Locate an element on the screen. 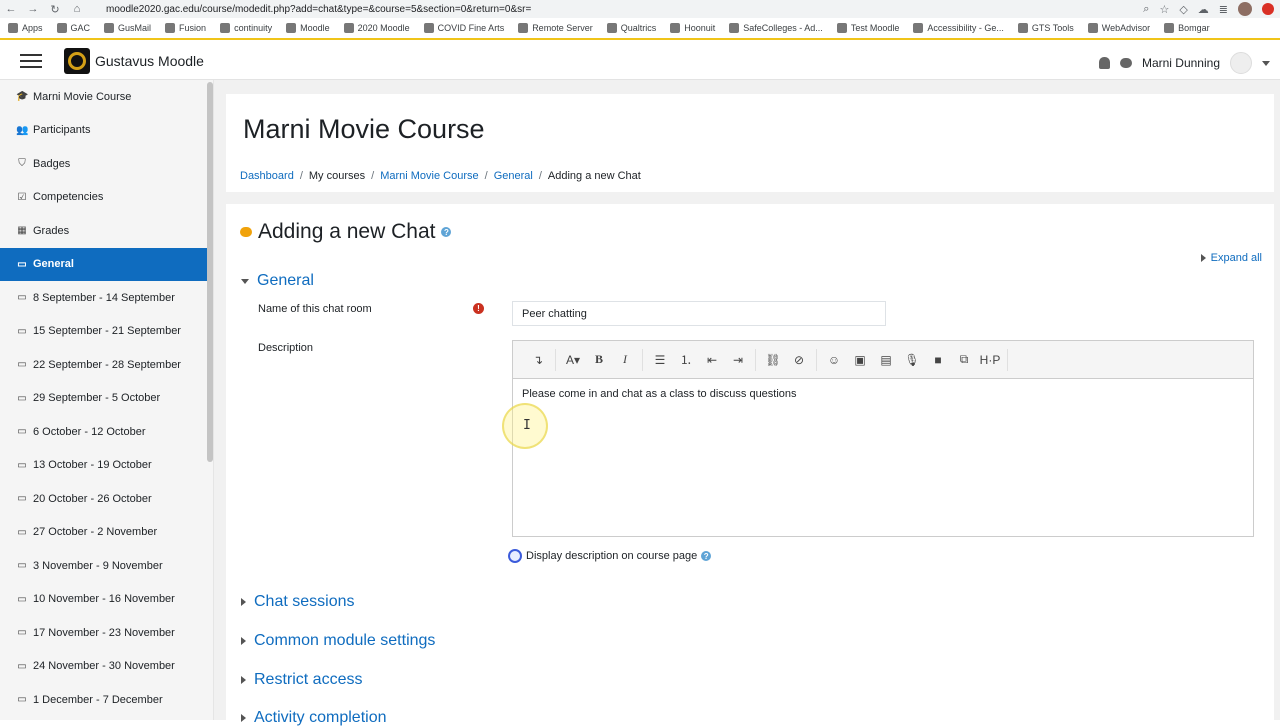 This screenshot has height=727, width=1280. sidebar-item: ▭ General is located at coordinates (106, 264).